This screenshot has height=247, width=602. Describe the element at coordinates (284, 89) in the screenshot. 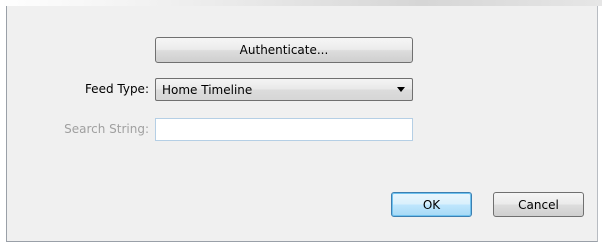

I see `feed-type-select: Home Timeline` at that location.